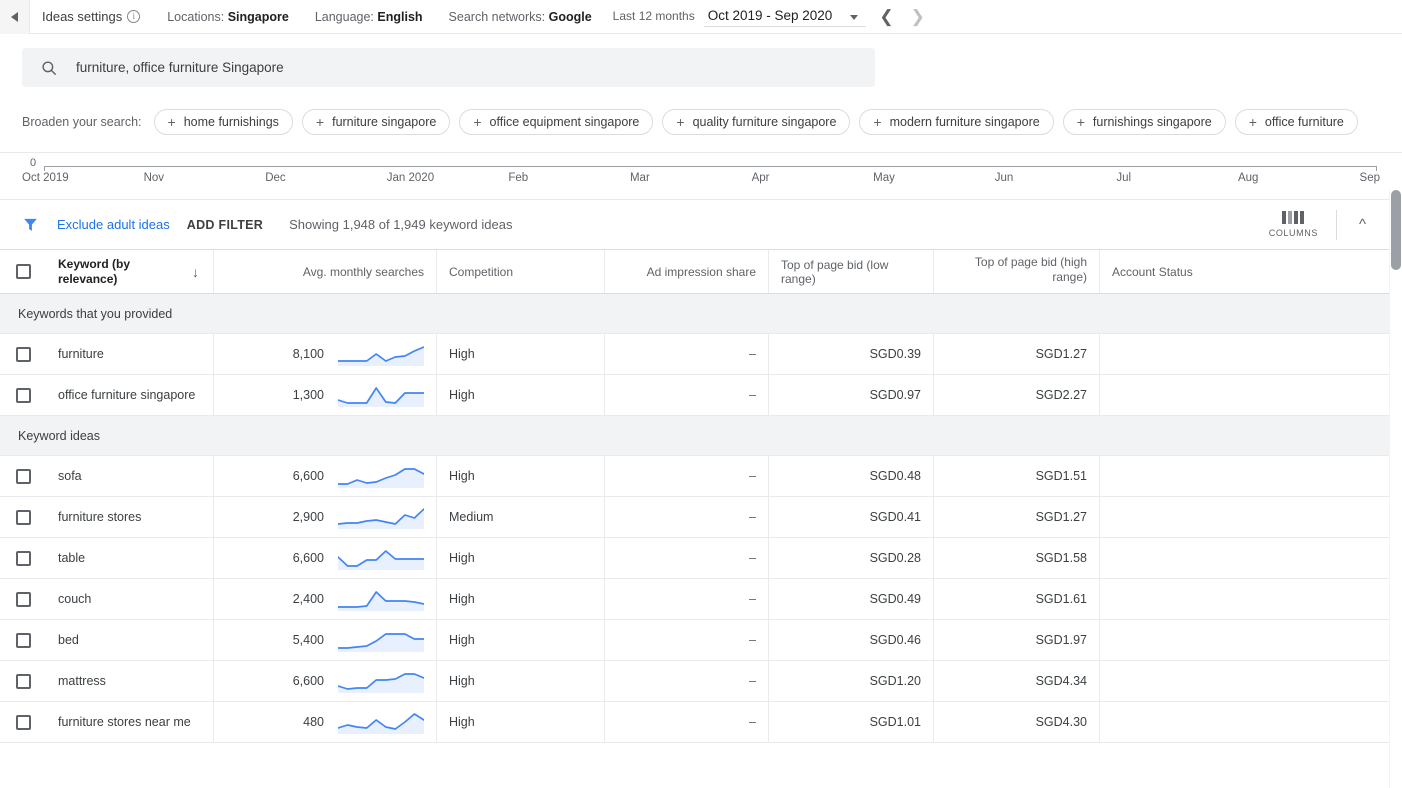 This screenshot has width=1402, height=788. I want to click on chevron-right-icon: ❯, so click(918, 16).